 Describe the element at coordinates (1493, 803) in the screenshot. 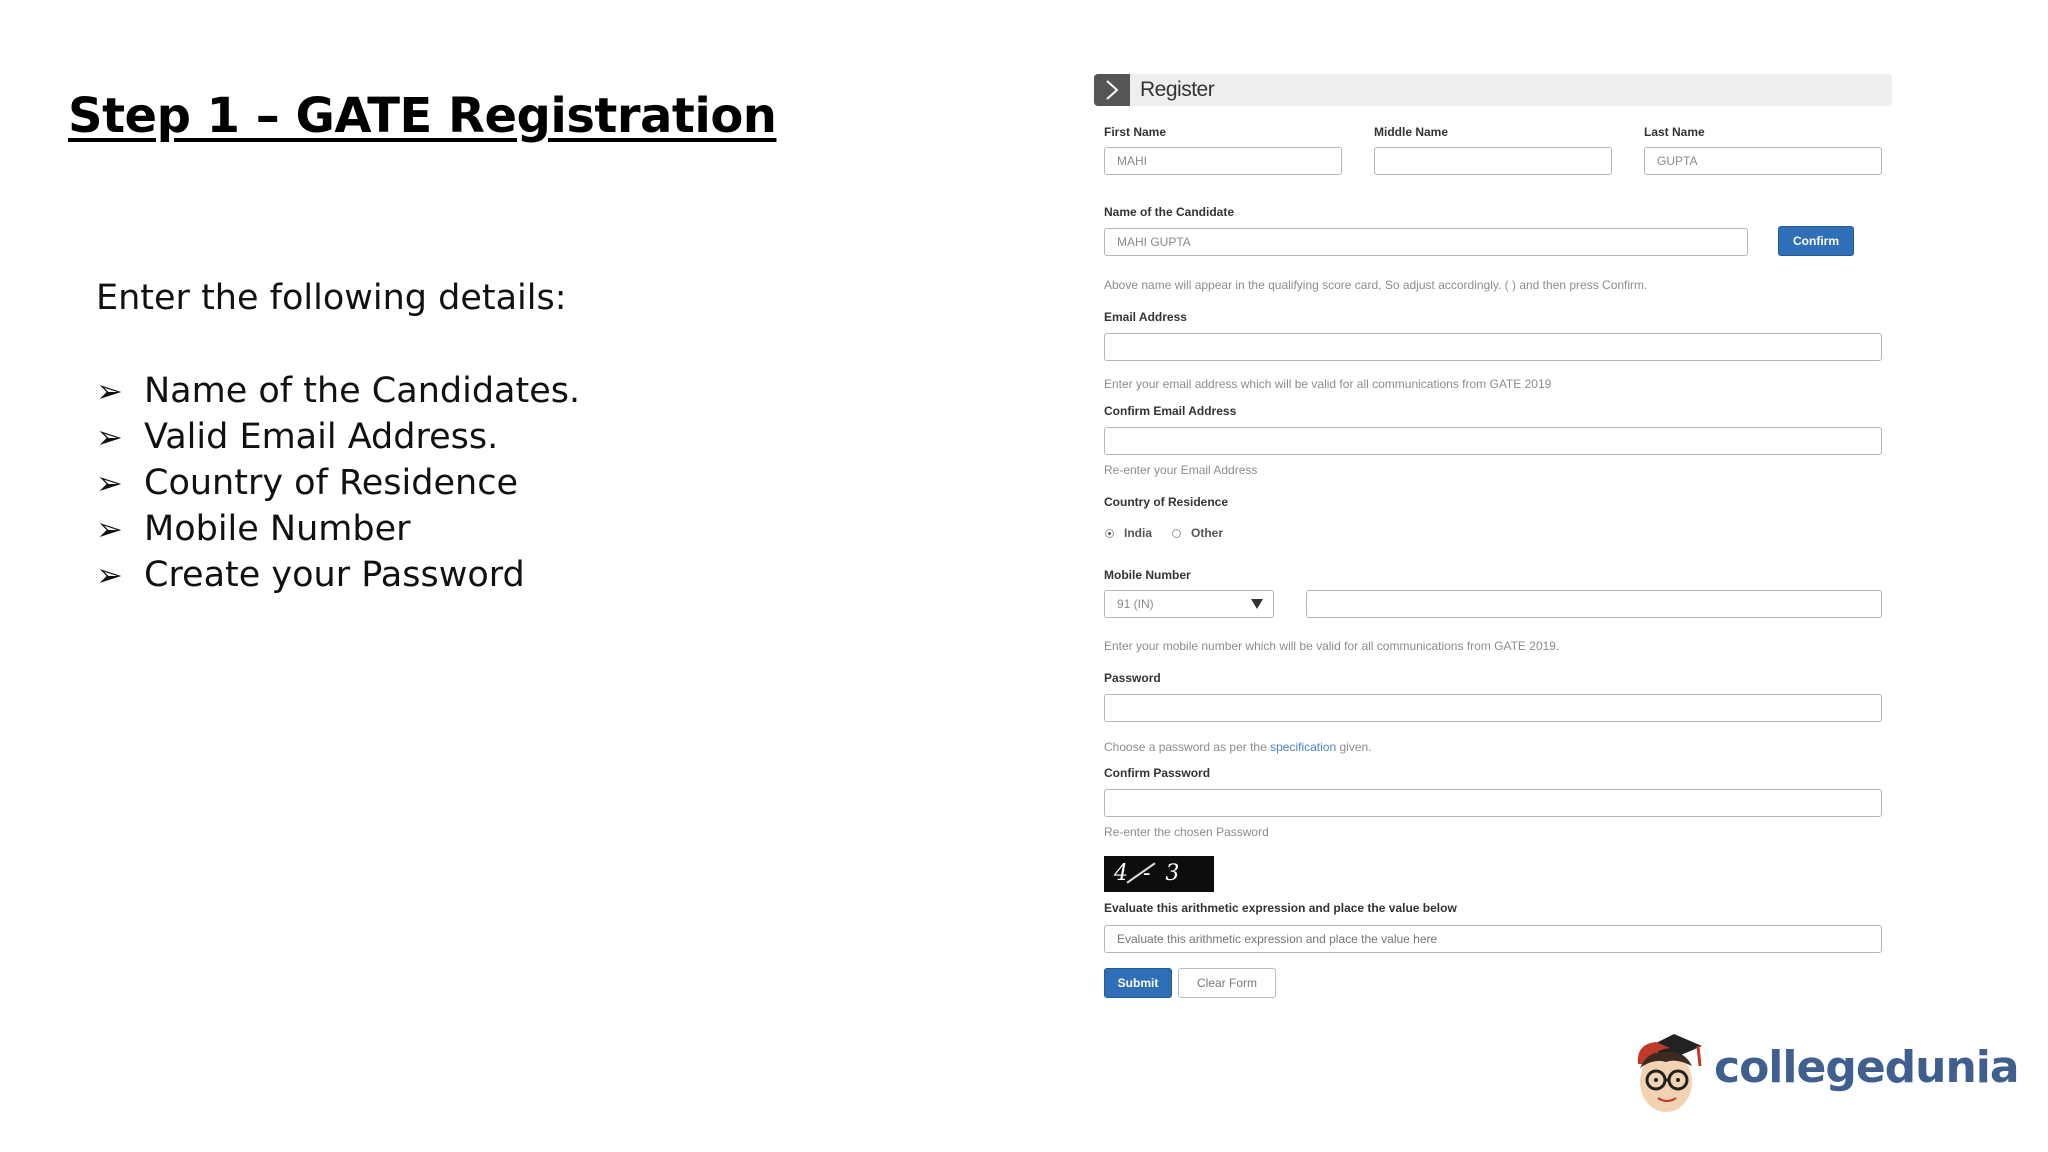

I see `confirm-password-input` at that location.